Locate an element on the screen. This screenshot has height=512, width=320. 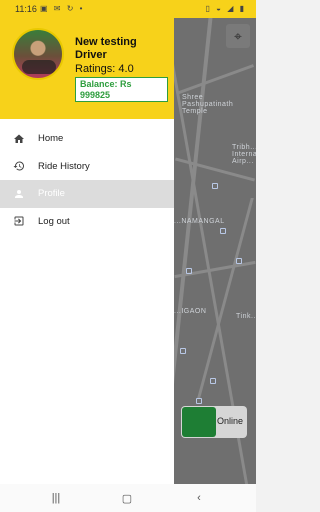
menu-item-label: Log out is located at coordinates (54, 221).